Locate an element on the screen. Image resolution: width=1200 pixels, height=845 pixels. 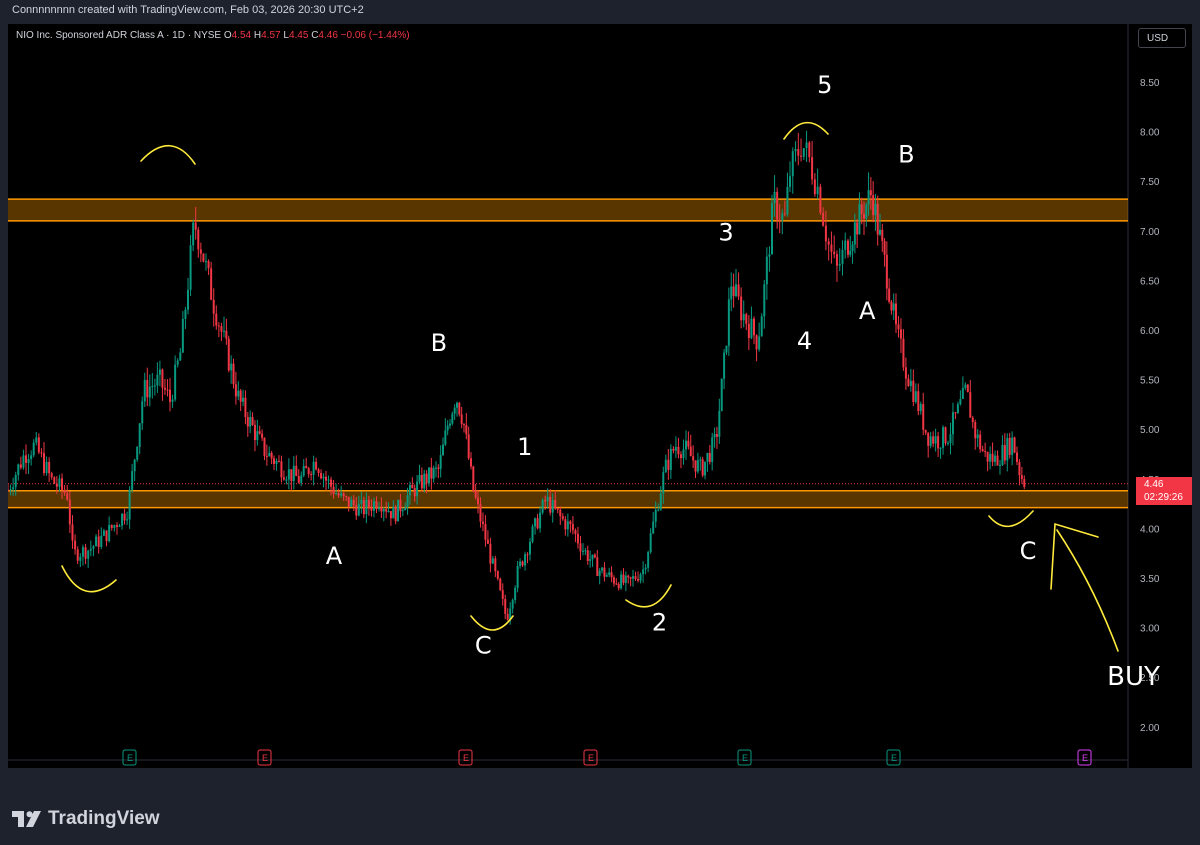
tradingview-logo: TradingView is located at coordinates (86, 819).